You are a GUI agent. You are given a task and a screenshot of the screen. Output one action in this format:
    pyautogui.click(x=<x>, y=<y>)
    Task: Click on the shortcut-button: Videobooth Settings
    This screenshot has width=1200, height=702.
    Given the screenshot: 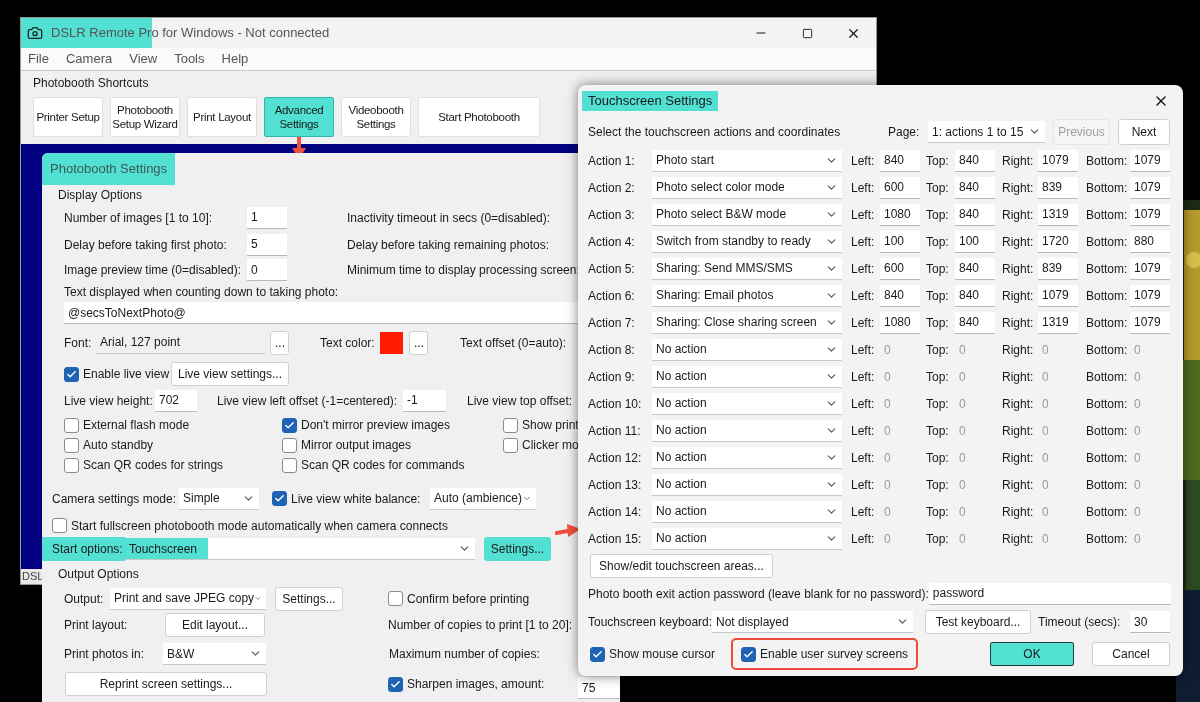 What is the action you would take?
    pyautogui.click(x=376, y=117)
    